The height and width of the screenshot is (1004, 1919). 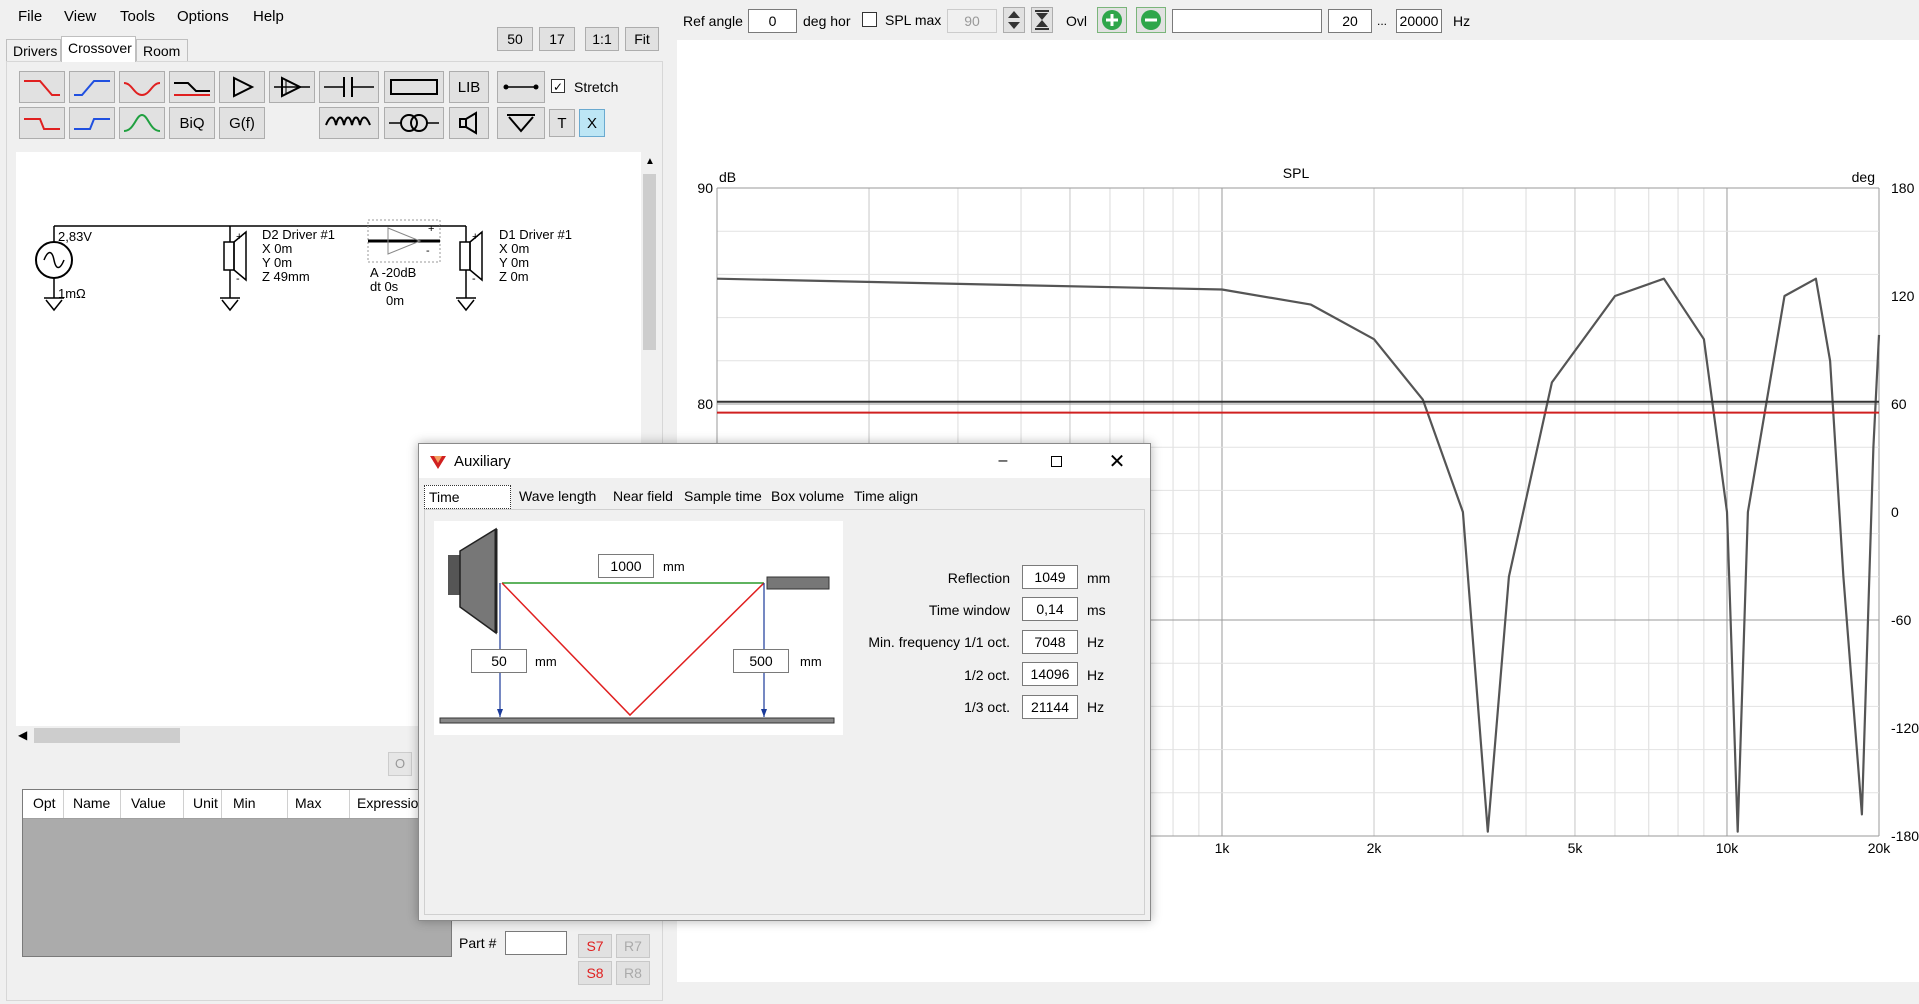 I want to click on s8-button: S8, so click(x=595, y=973).